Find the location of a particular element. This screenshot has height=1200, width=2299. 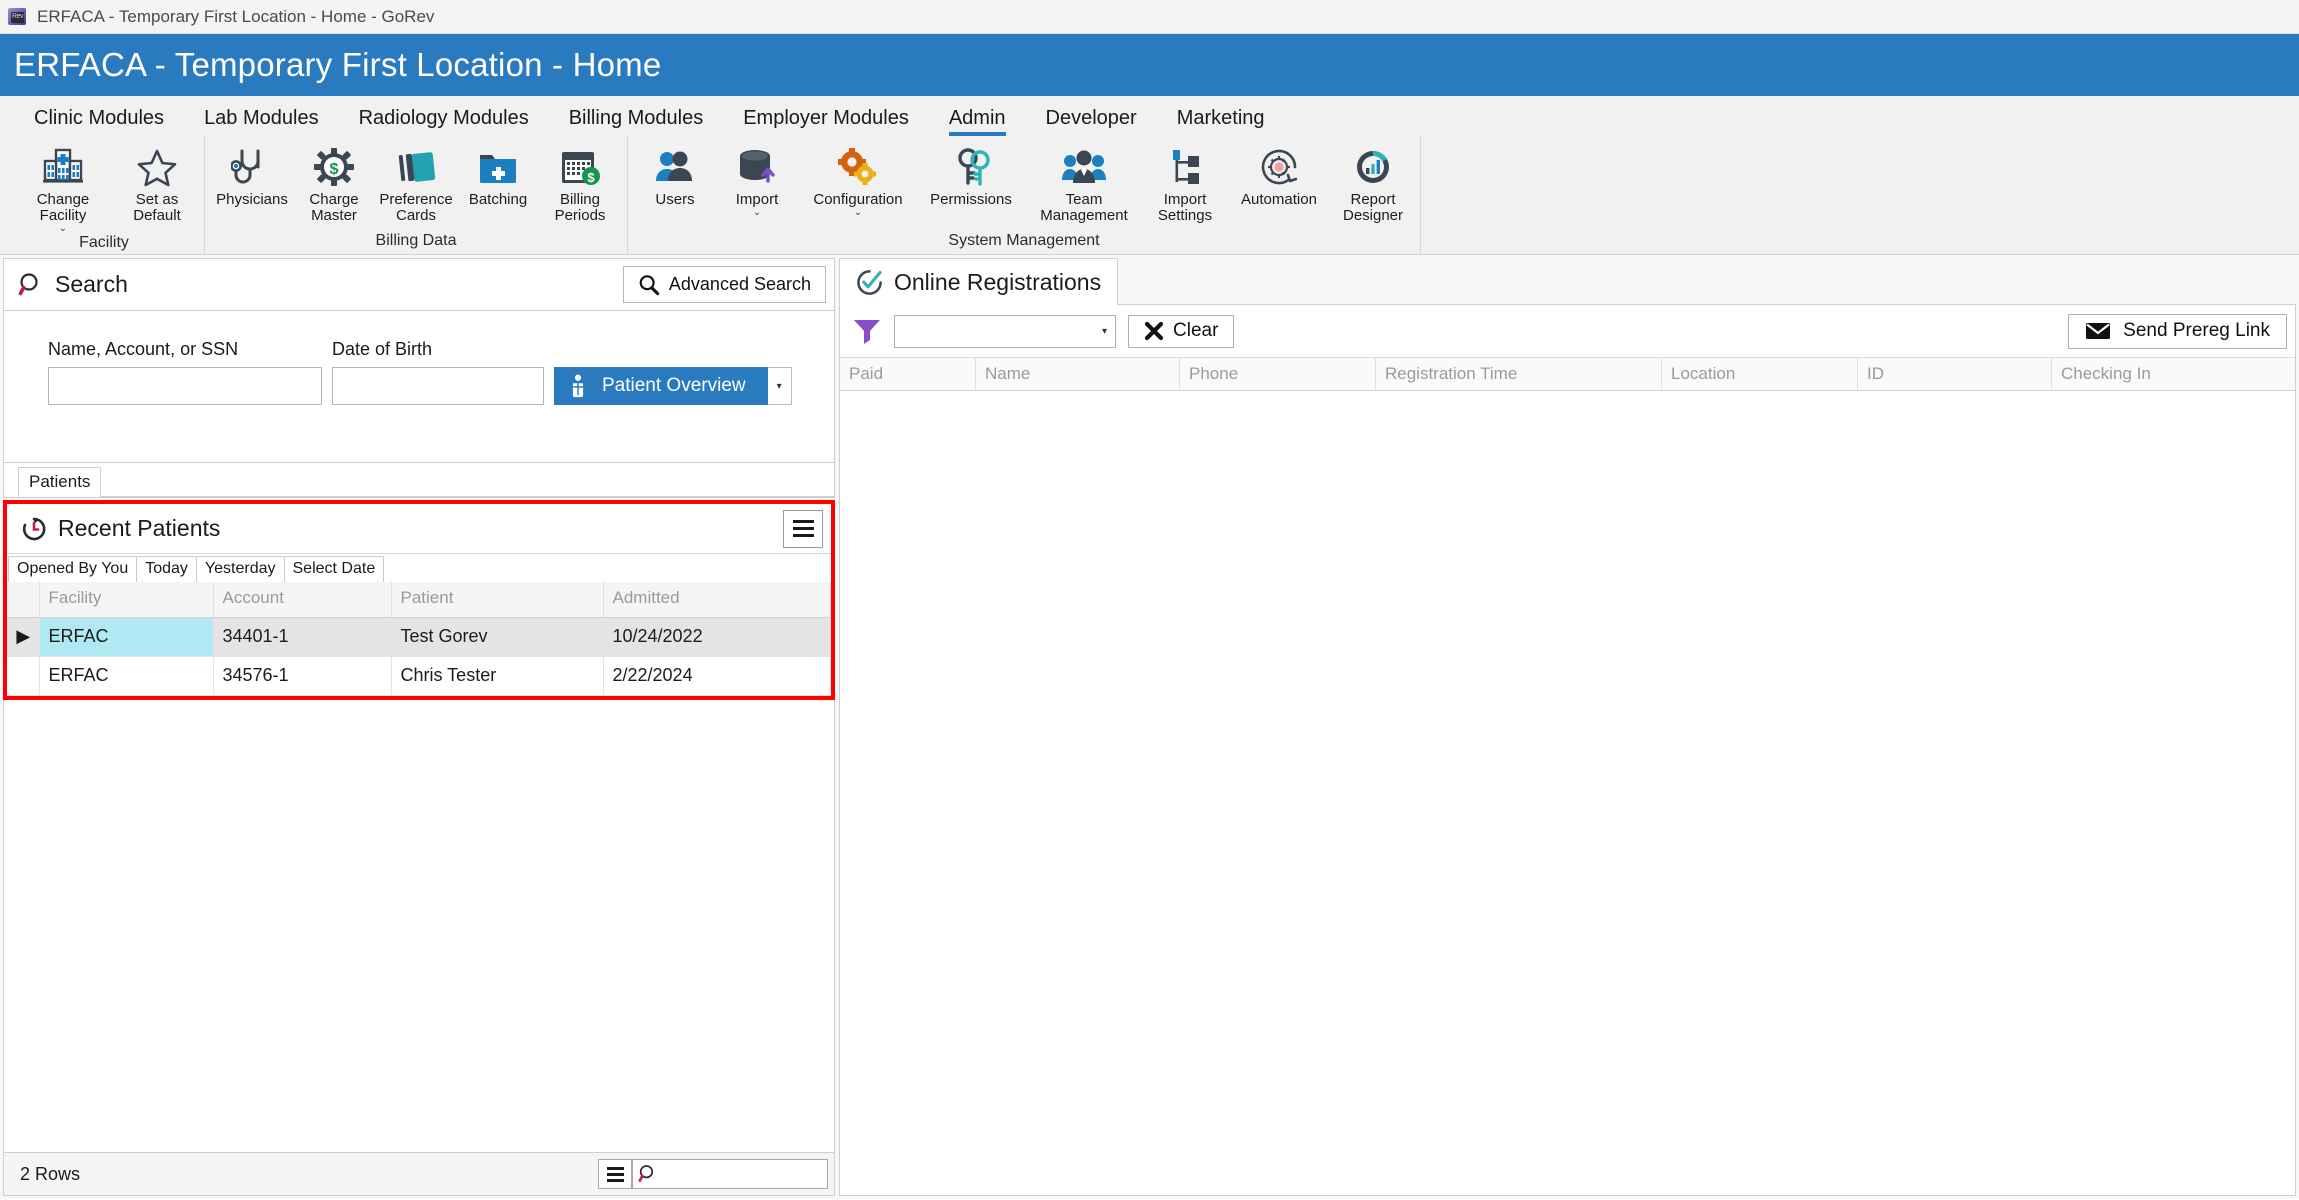

ribbon-button-team-management: Team Management is located at coordinates (1084, 183).